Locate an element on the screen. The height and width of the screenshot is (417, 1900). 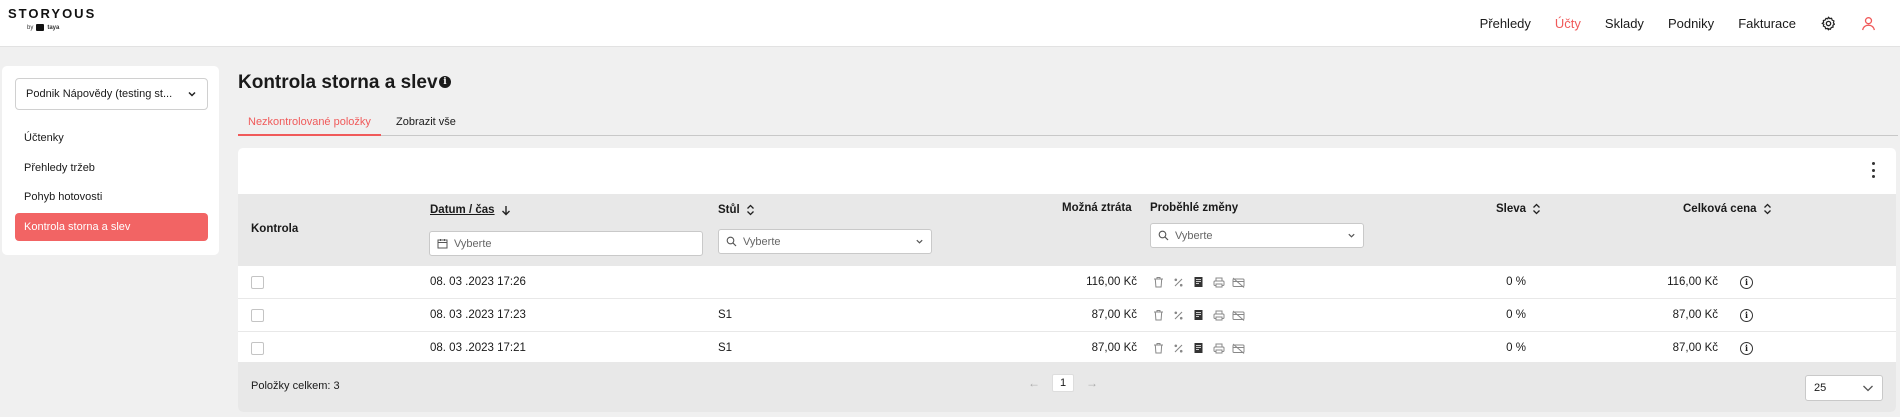
logo-subtitle: by taya is located at coordinates (61, 27).